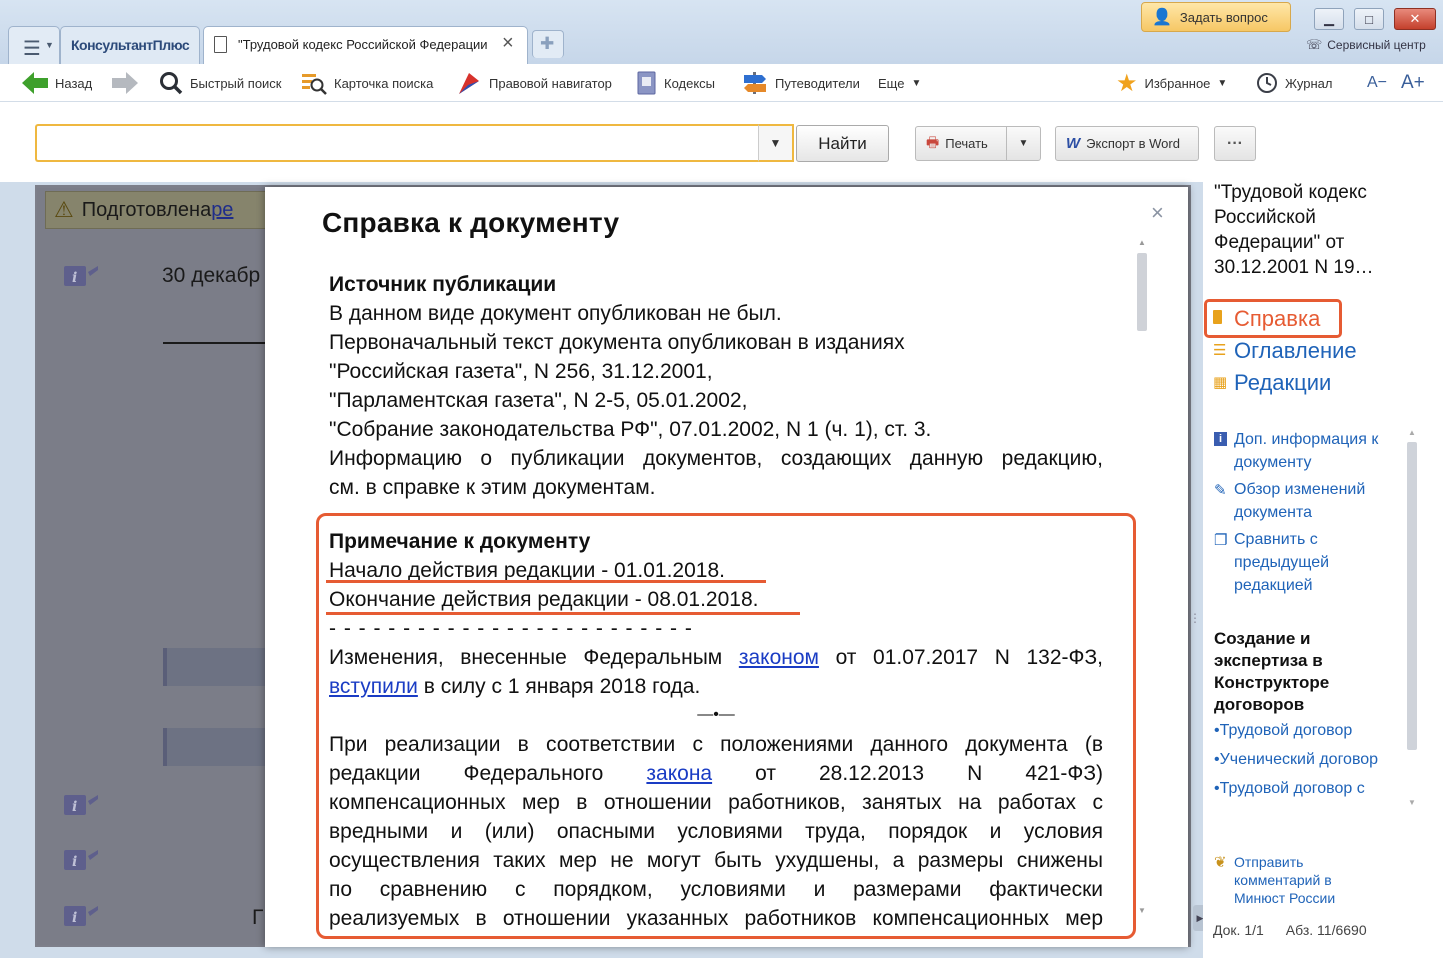 This screenshot has width=1443, height=958. What do you see at coordinates (1304, 880) in the screenshot?
I see `send-comment-minjust-link: Отправить комментарий в Минюст России` at bounding box center [1304, 880].